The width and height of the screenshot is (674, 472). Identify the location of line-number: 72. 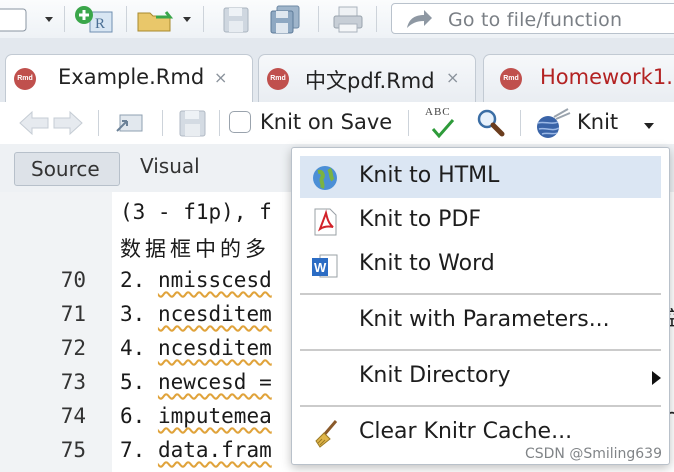
(73, 348).